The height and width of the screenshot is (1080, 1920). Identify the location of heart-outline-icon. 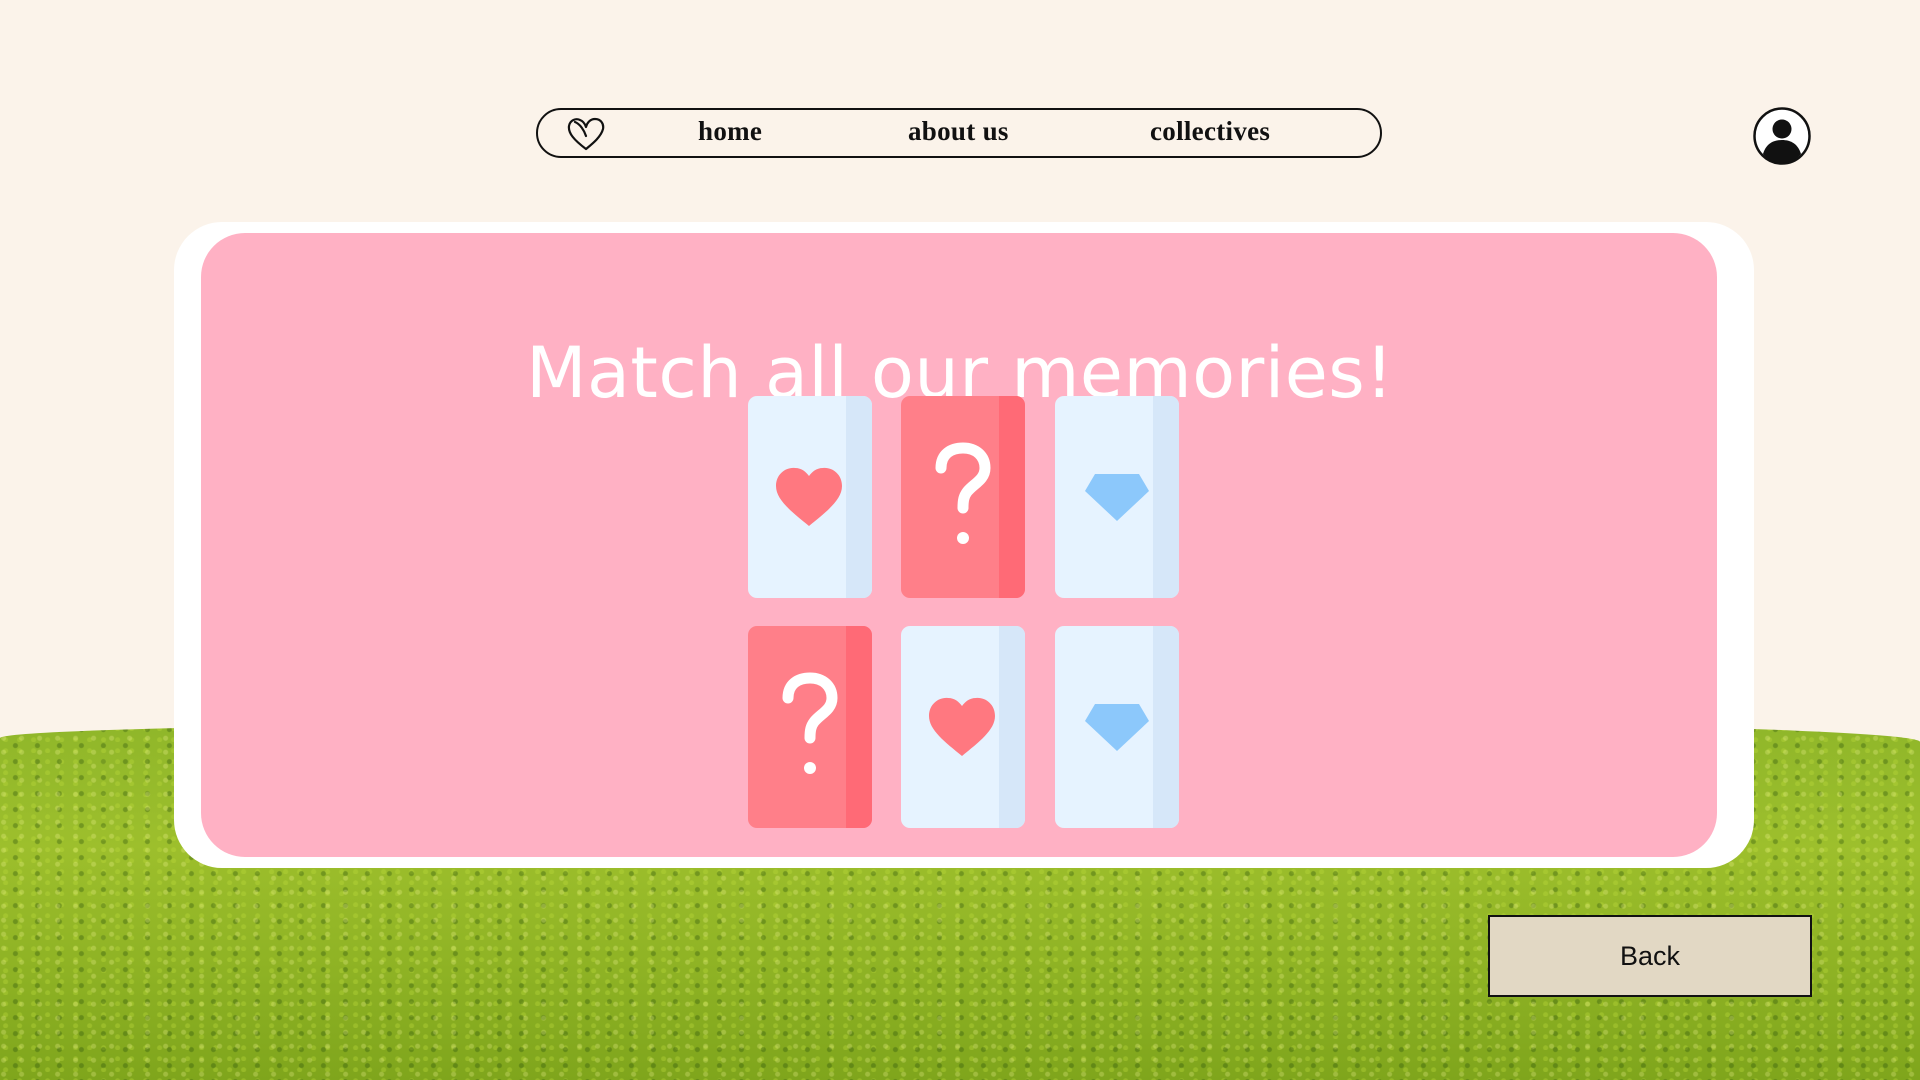
(586, 134).